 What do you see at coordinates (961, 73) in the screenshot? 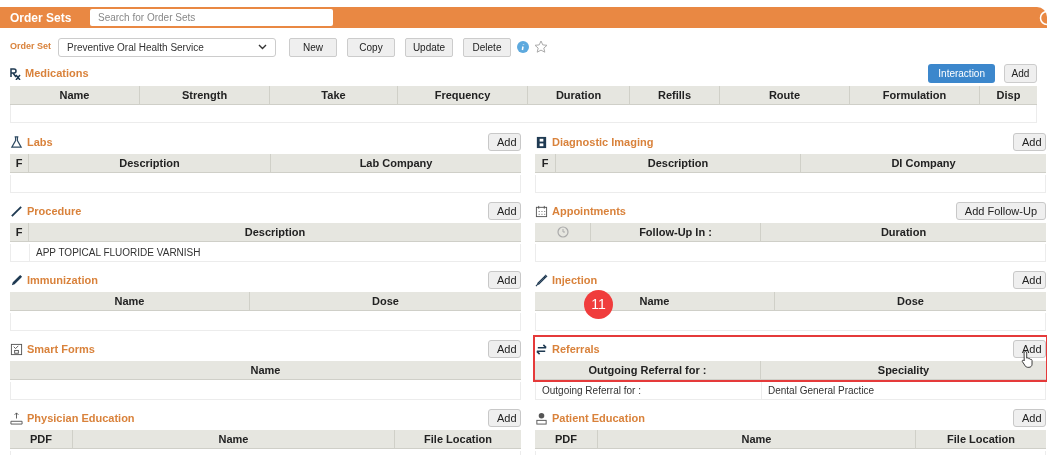
I see `interaction-button: Interaction` at bounding box center [961, 73].